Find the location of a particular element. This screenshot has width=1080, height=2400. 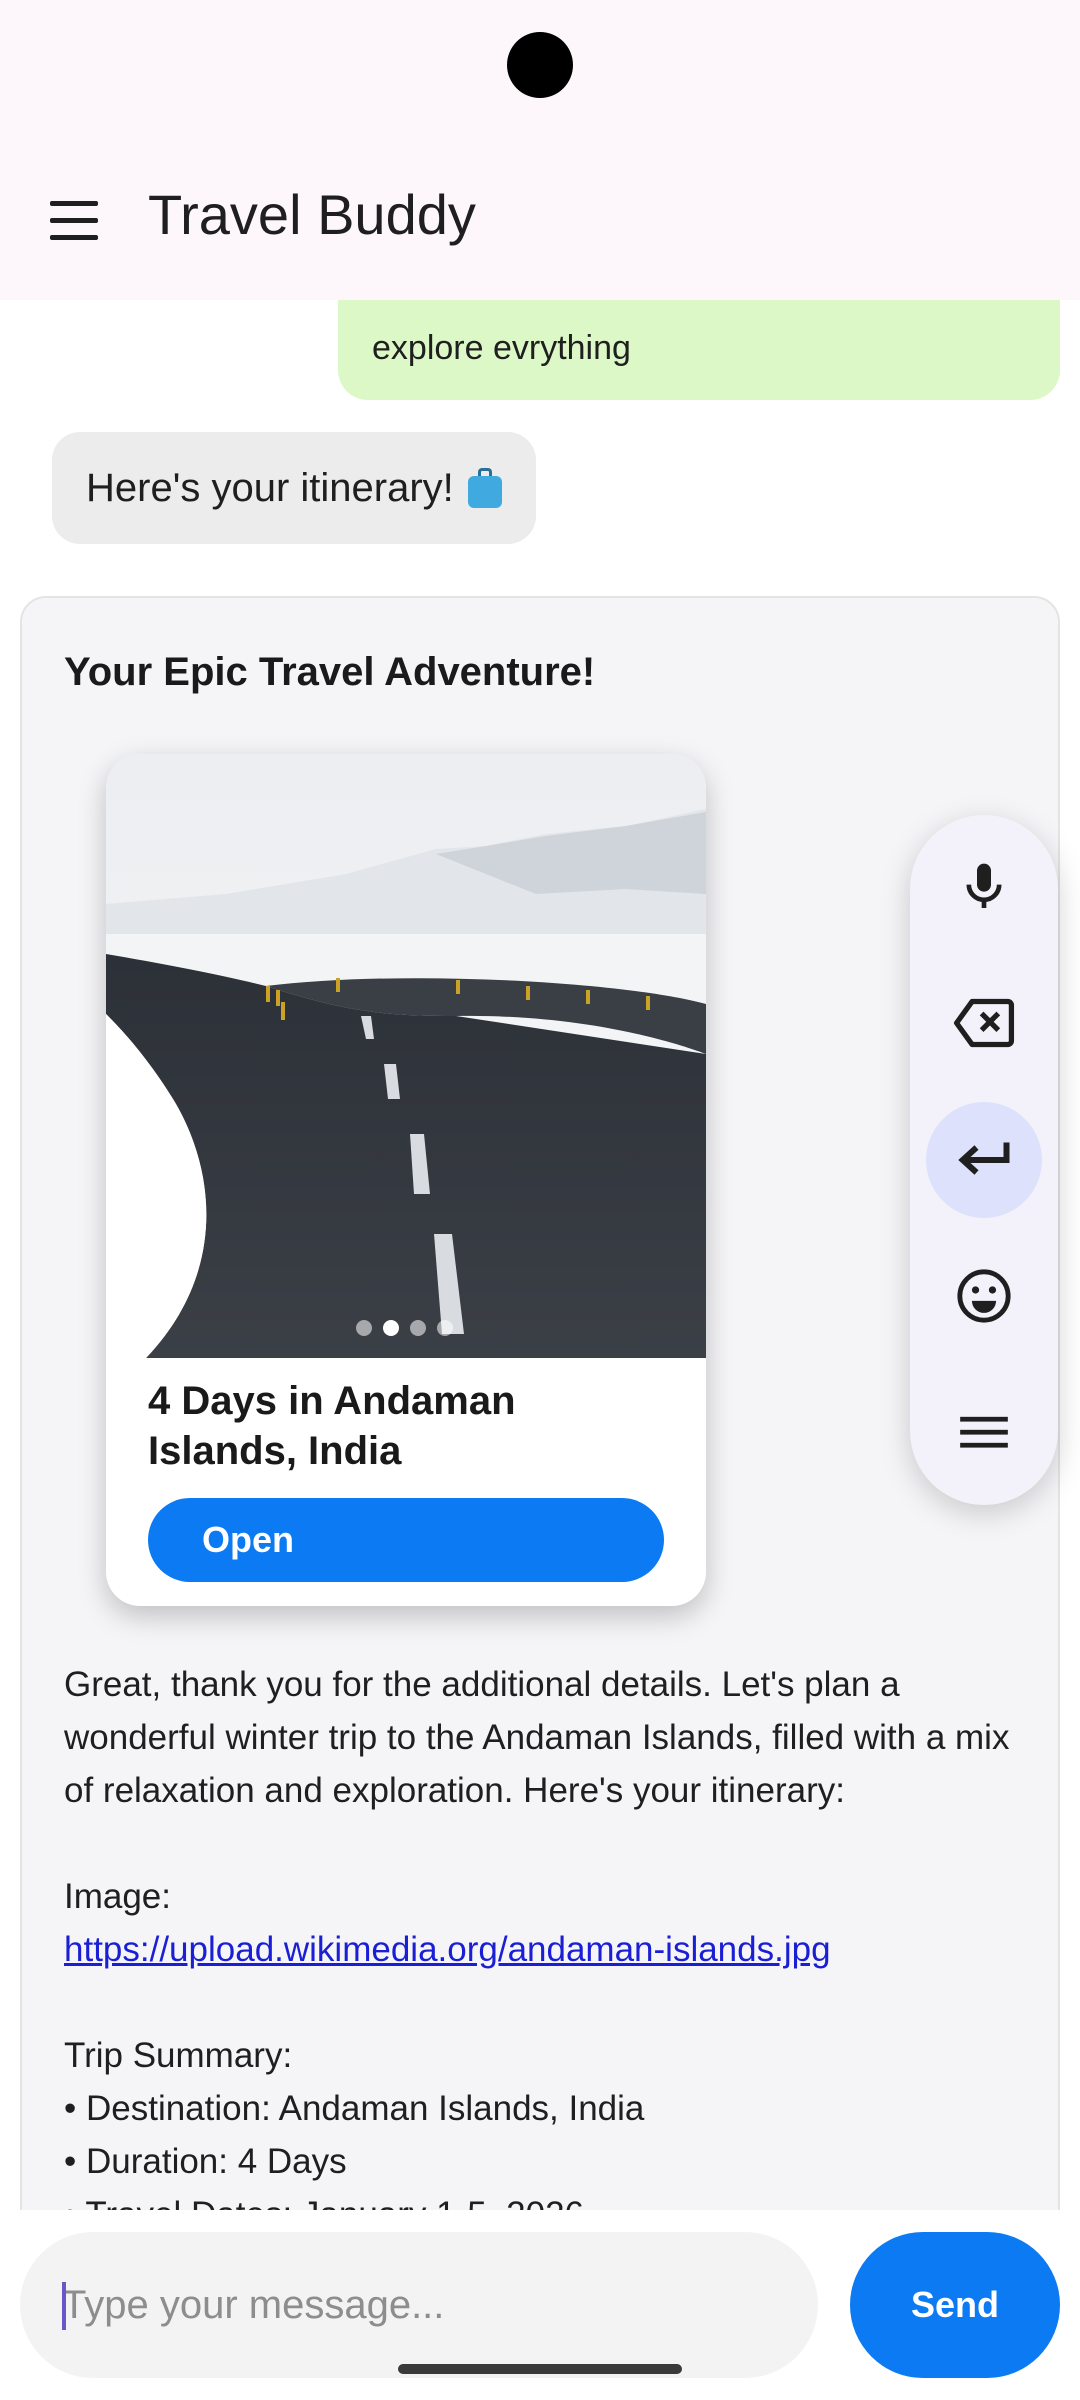

app-title: Travel Buddy is located at coordinates (312, 214).